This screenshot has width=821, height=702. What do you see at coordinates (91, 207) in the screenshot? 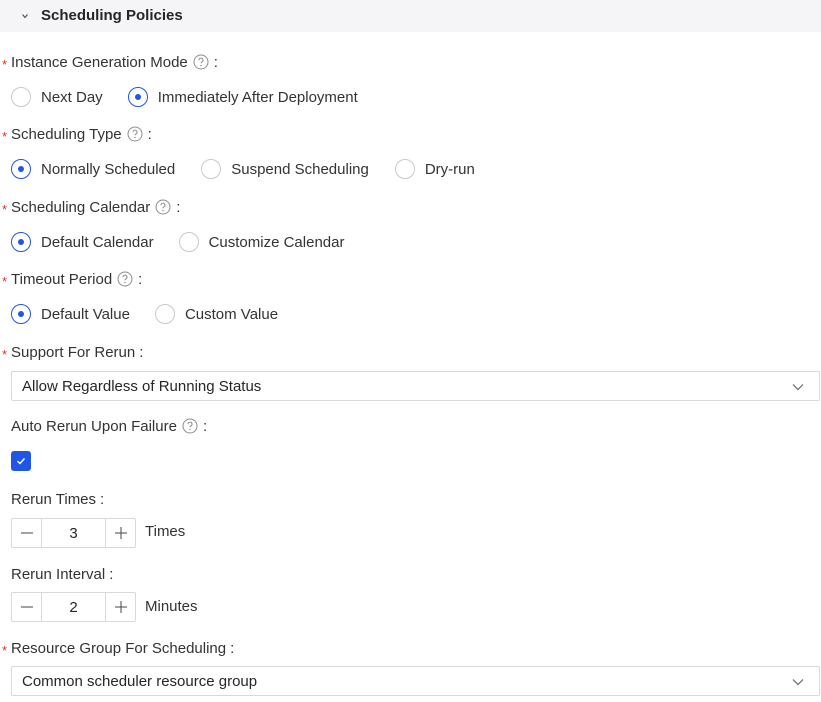
I see `scheduling-calendar-label: * Scheduling Calendar :` at bounding box center [91, 207].